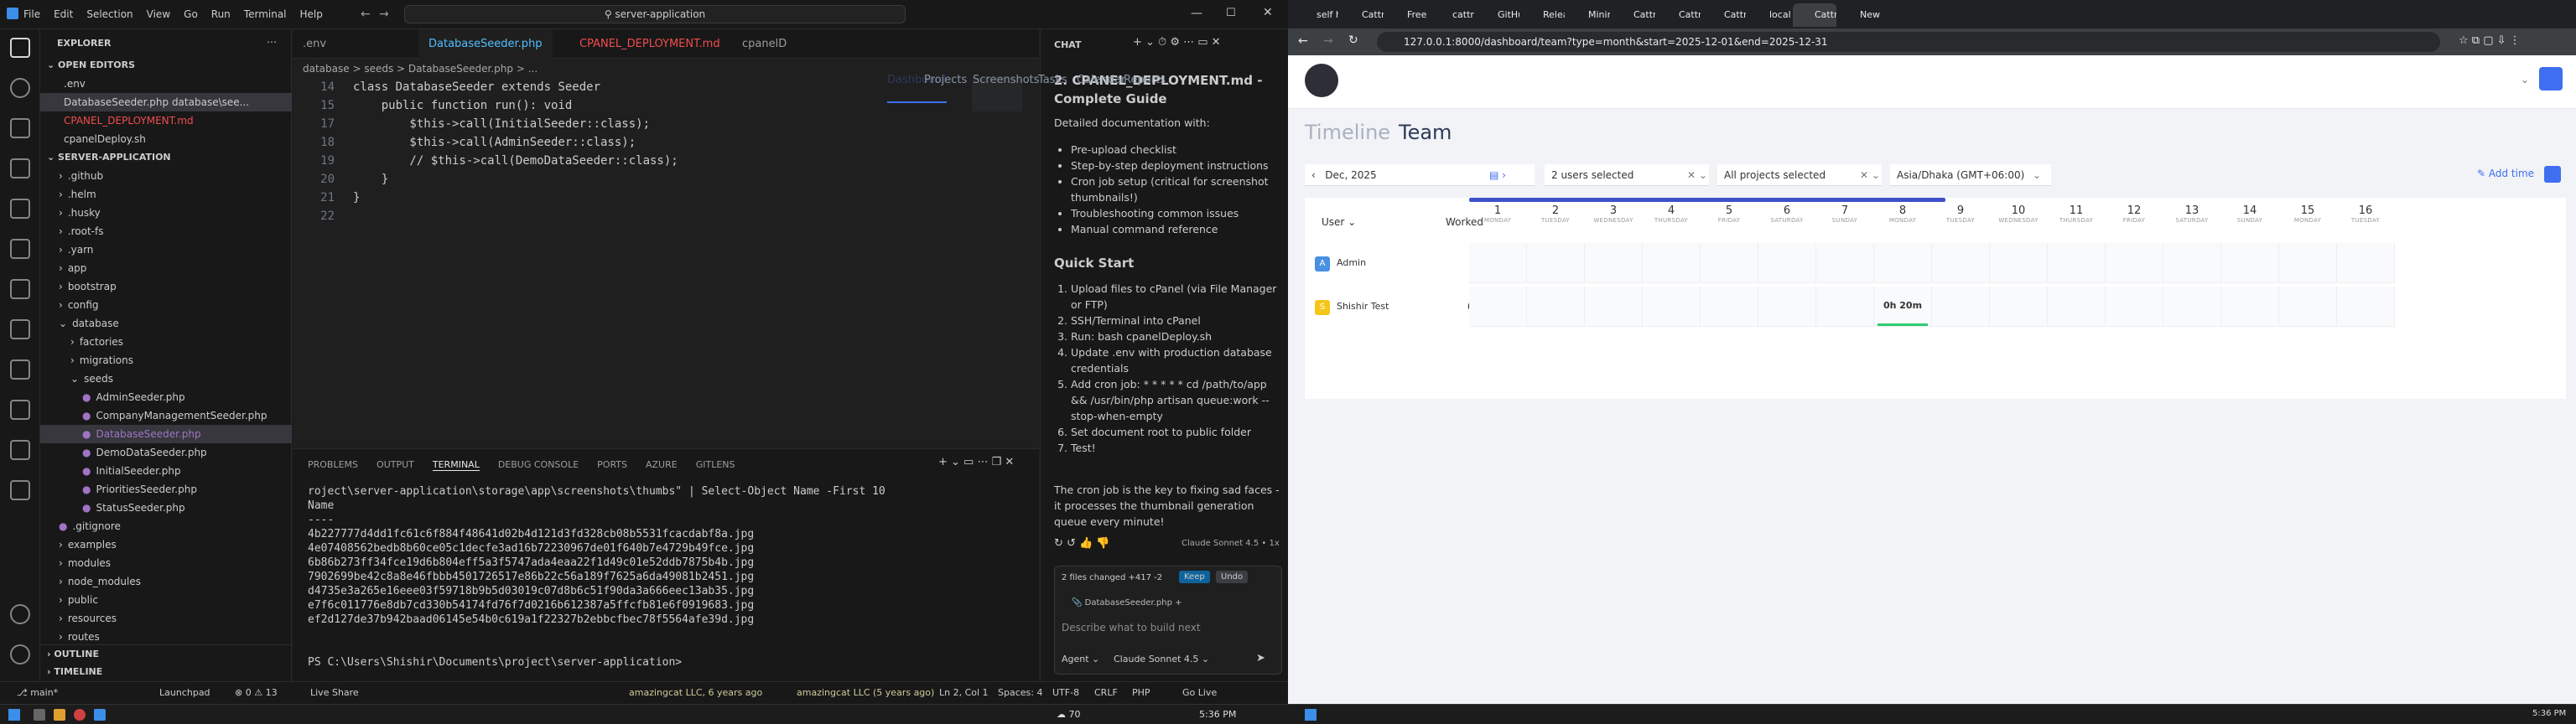 The height and width of the screenshot is (724, 2576). Describe the element at coordinates (1101, 80) in the screenshot. I see `nav-item: Calendar` at that location.